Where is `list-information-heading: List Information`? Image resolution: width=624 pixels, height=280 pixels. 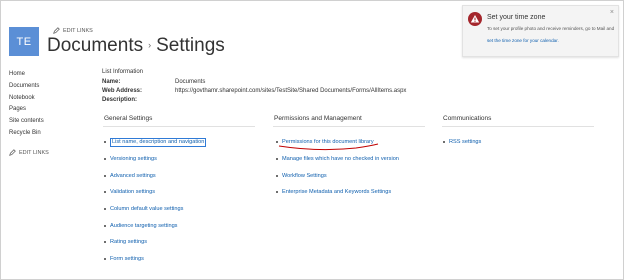 list-information-heading: List Information is located at coordinates (123, 72).